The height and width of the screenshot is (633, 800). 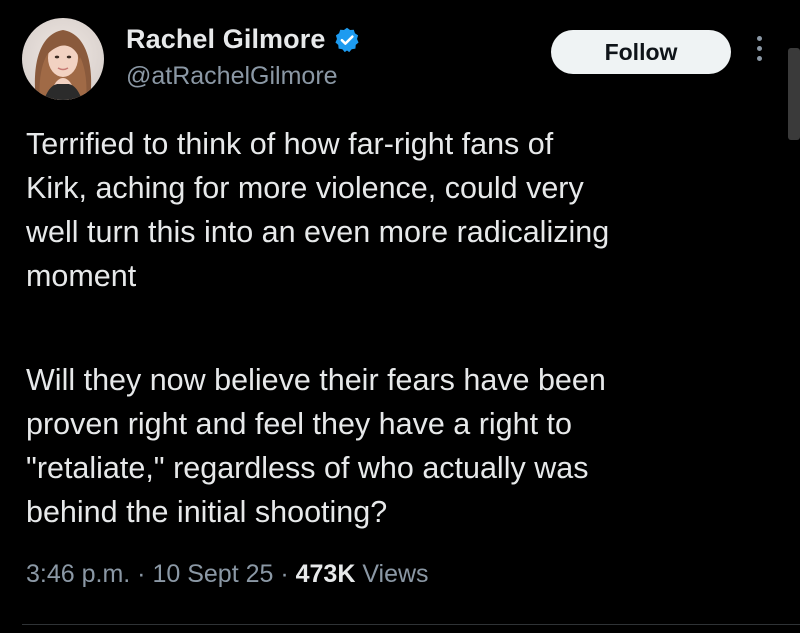 What do you see at coordinates (78, 574) in the screenshot?
I see `tweet-time: 3:46 p.m.` at bounding box center [78, 574].